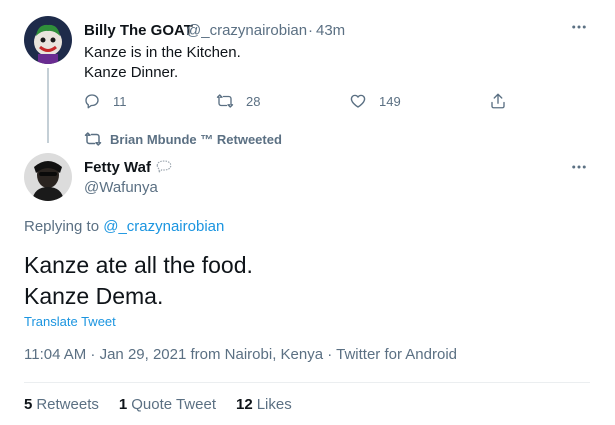  I want to click on quotes-stat: 1 Quote Tweet, so click(167, 404).